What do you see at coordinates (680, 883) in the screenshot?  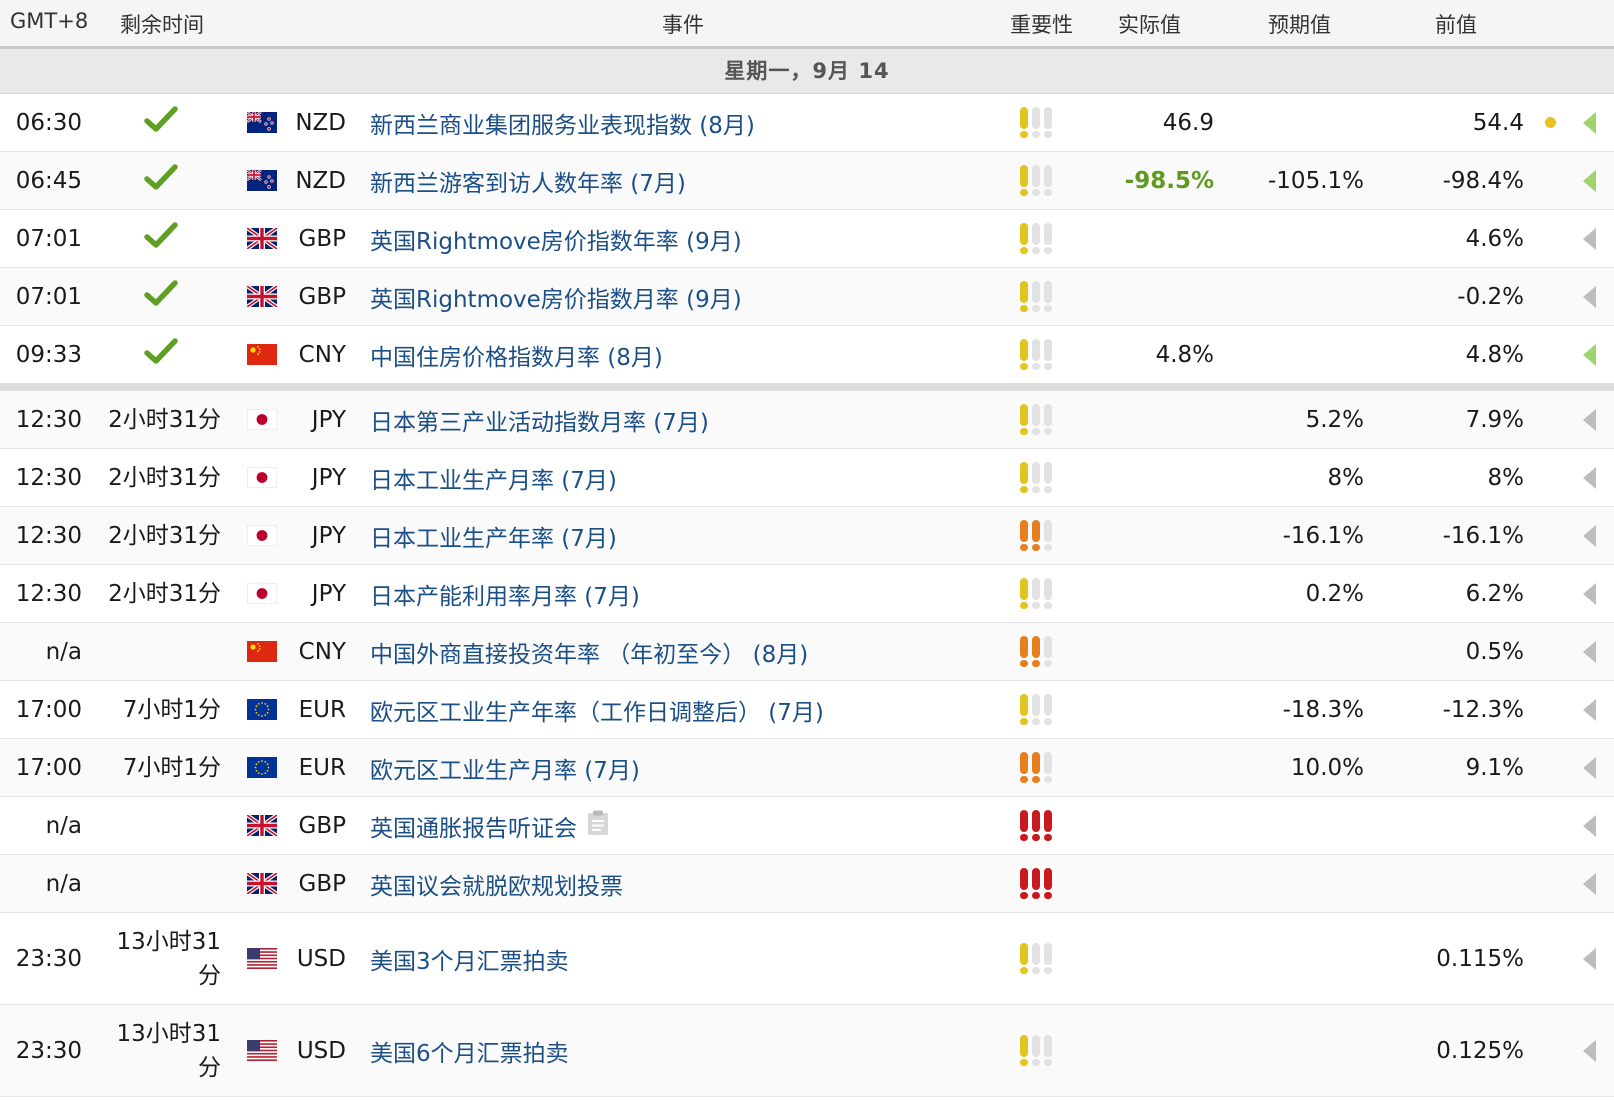 I see `event-name-link: 英国议会就脱欧规划投票` at bounding box center [680, 883].